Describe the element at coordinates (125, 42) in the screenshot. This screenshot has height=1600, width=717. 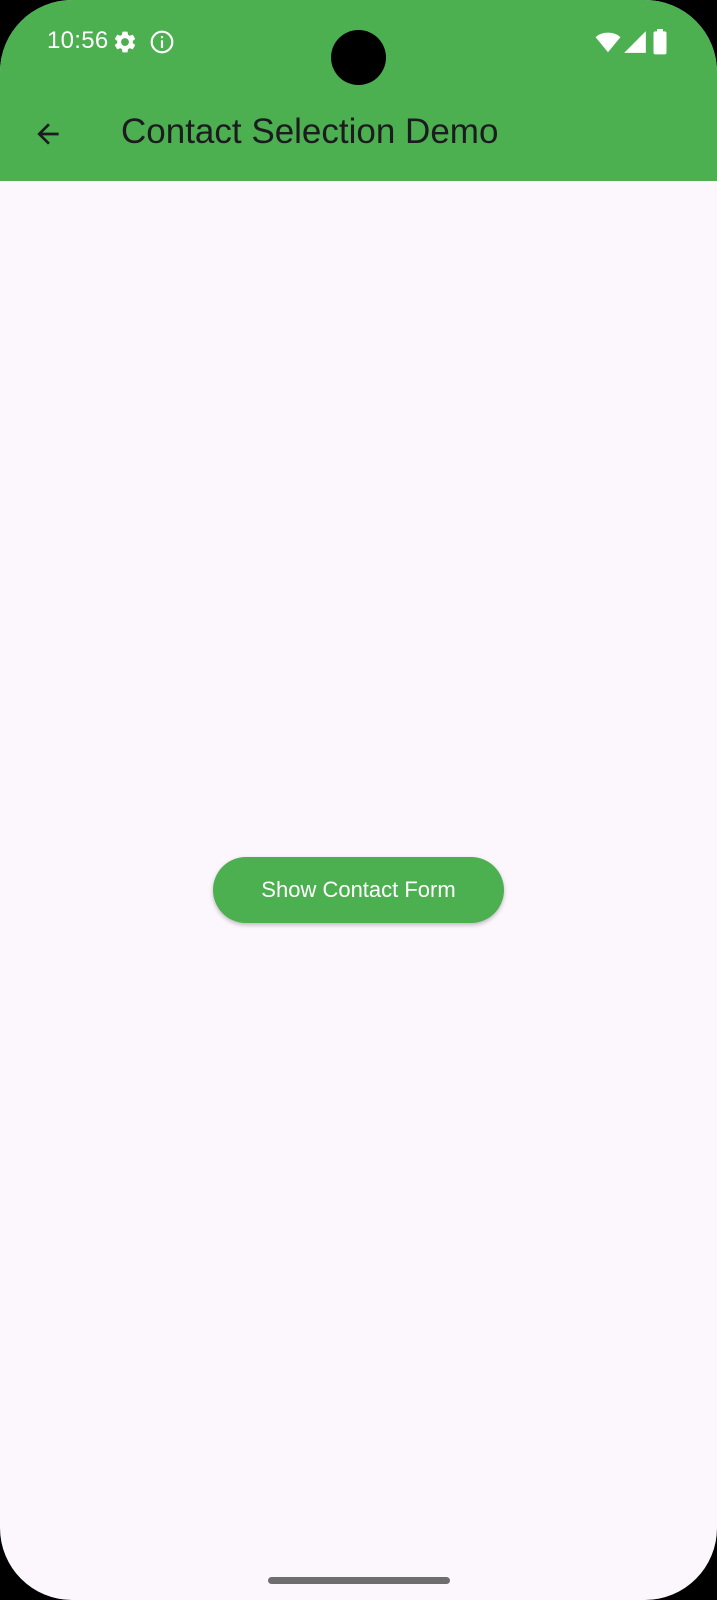
I see `settings-icon` at that location.